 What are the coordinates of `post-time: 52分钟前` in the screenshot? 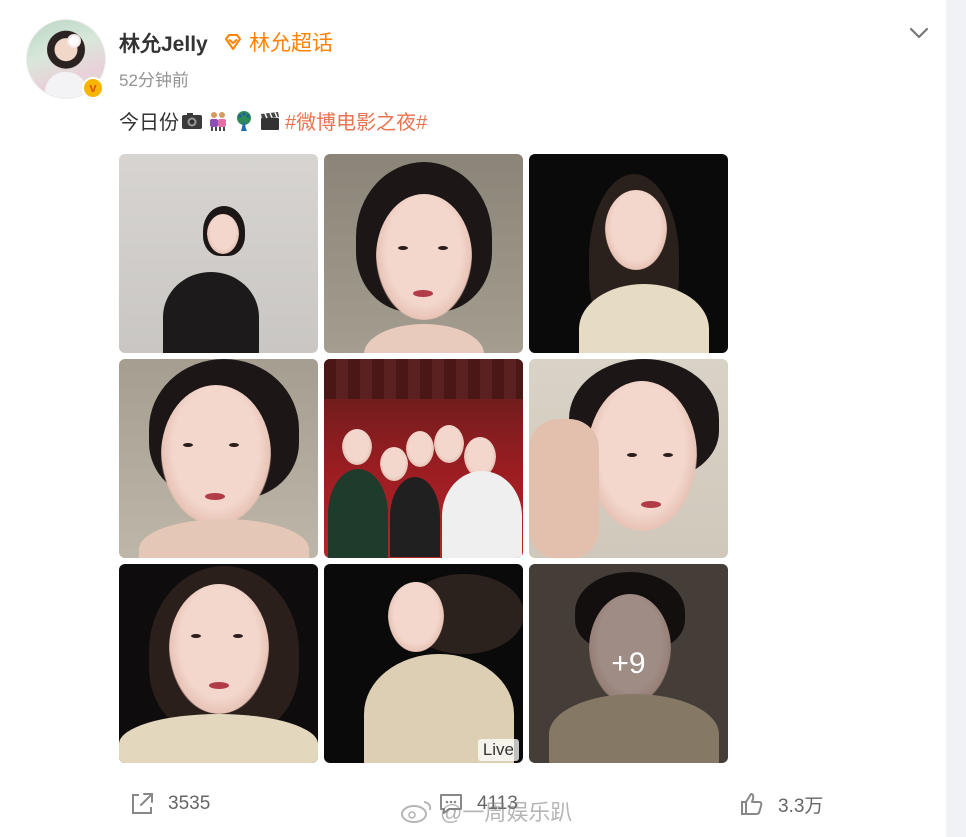 It's located at (154, 78).